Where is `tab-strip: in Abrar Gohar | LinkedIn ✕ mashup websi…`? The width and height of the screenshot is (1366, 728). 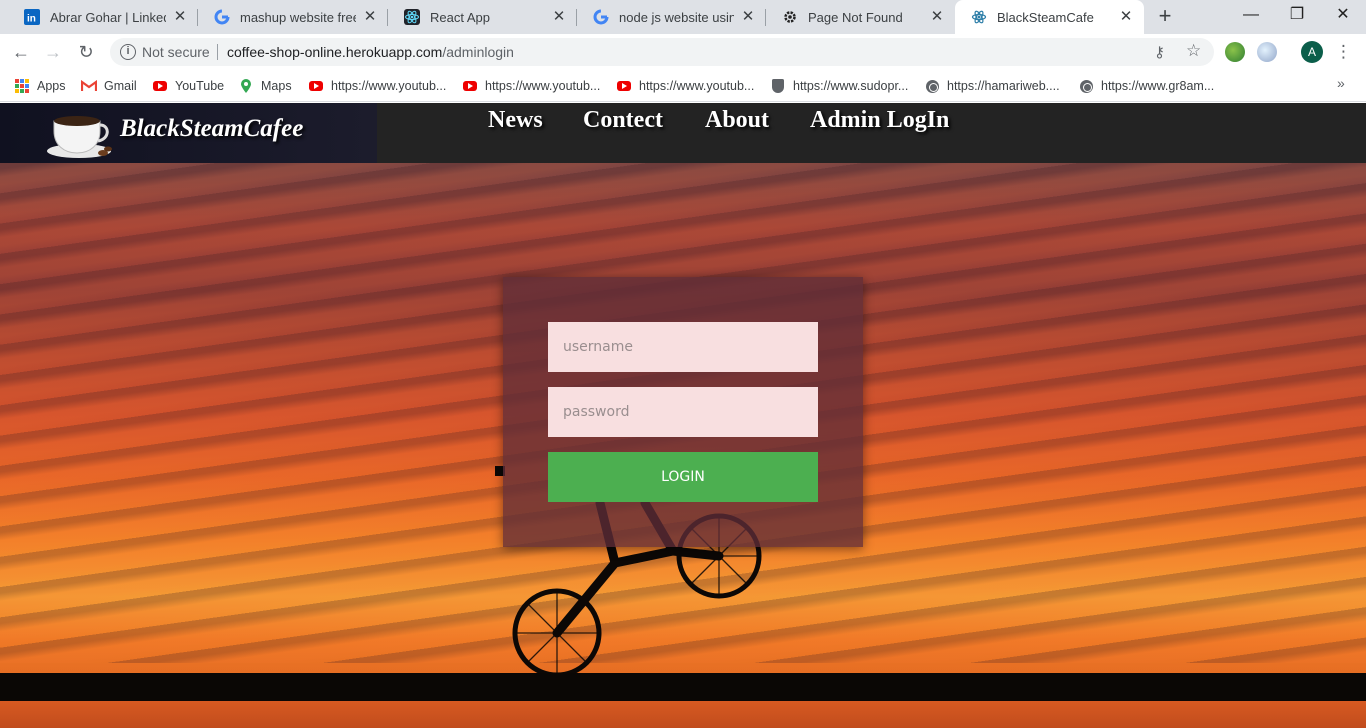 tab-strip: in Abrar Gohar | LinkedIn ✕ mashup websi… is located at coordinates (683, 17).